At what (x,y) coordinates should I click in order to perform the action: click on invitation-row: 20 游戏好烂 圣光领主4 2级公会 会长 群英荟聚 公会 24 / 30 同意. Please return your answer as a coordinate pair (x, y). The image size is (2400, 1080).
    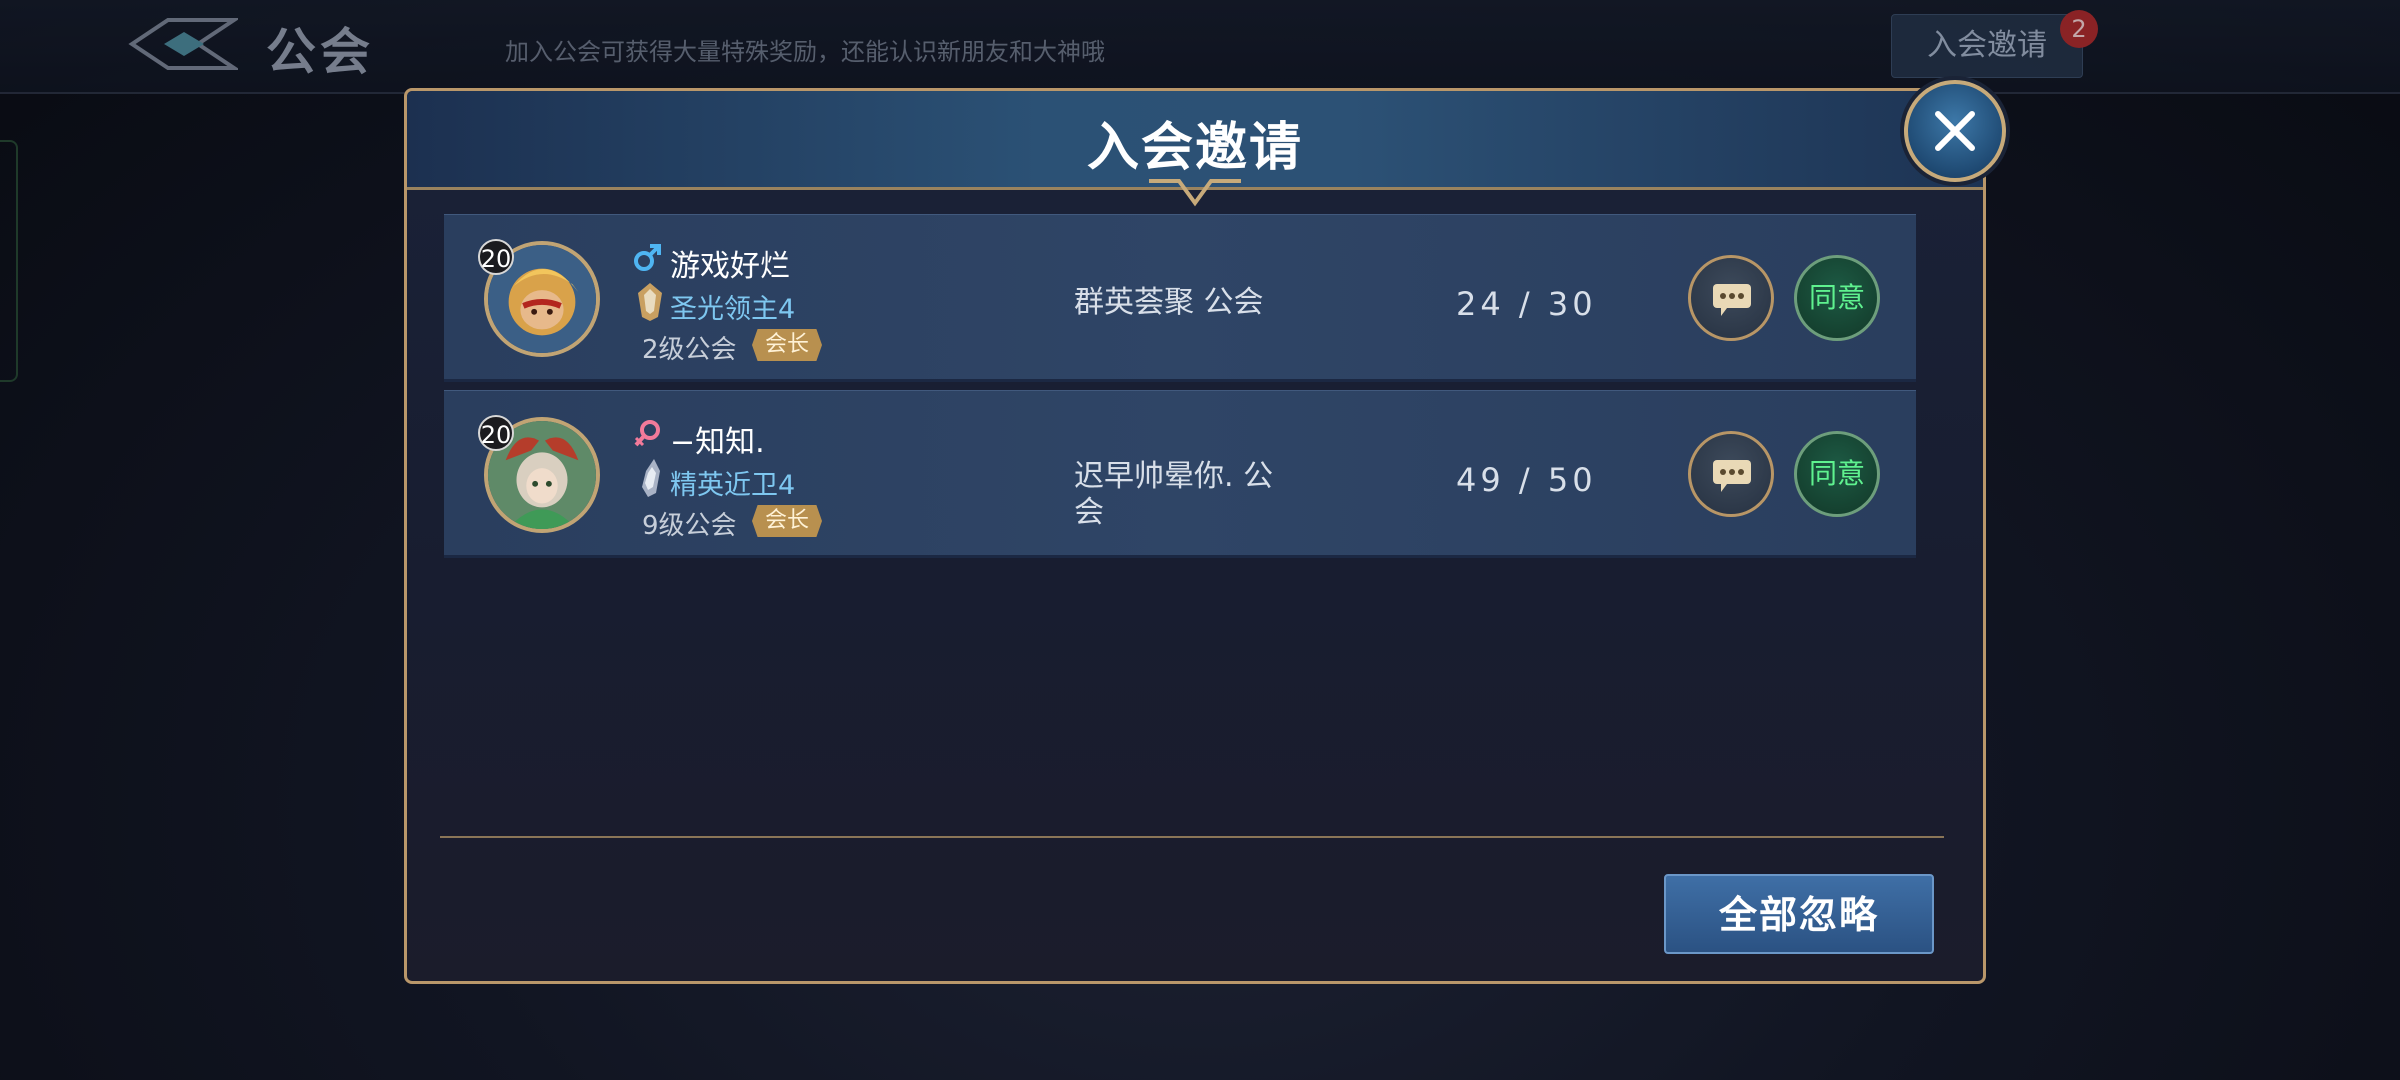
    Looking at the image, I should click on (1180, 298).